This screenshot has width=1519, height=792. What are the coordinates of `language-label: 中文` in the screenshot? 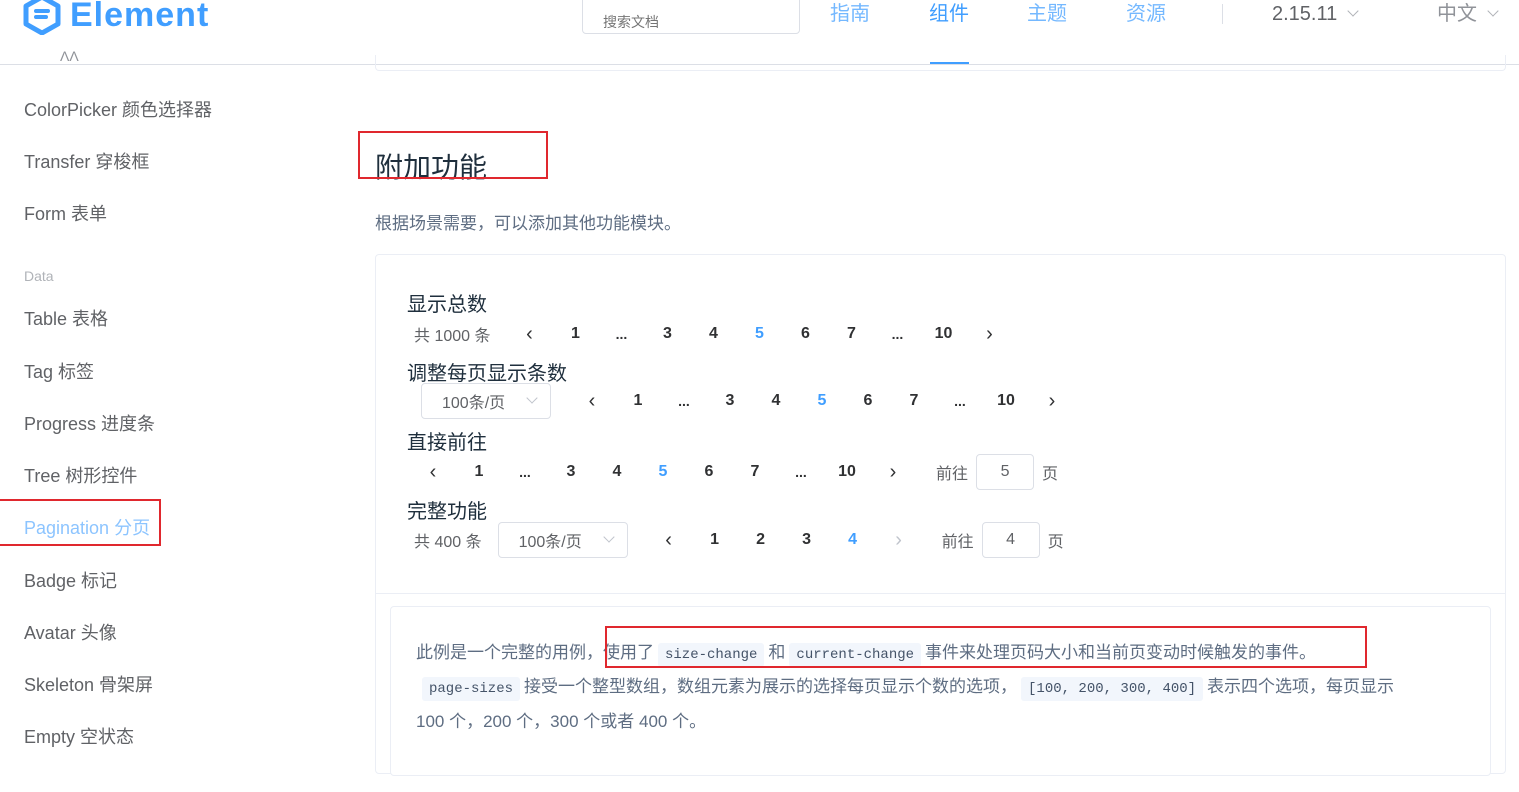 It's located at (1457, 14).